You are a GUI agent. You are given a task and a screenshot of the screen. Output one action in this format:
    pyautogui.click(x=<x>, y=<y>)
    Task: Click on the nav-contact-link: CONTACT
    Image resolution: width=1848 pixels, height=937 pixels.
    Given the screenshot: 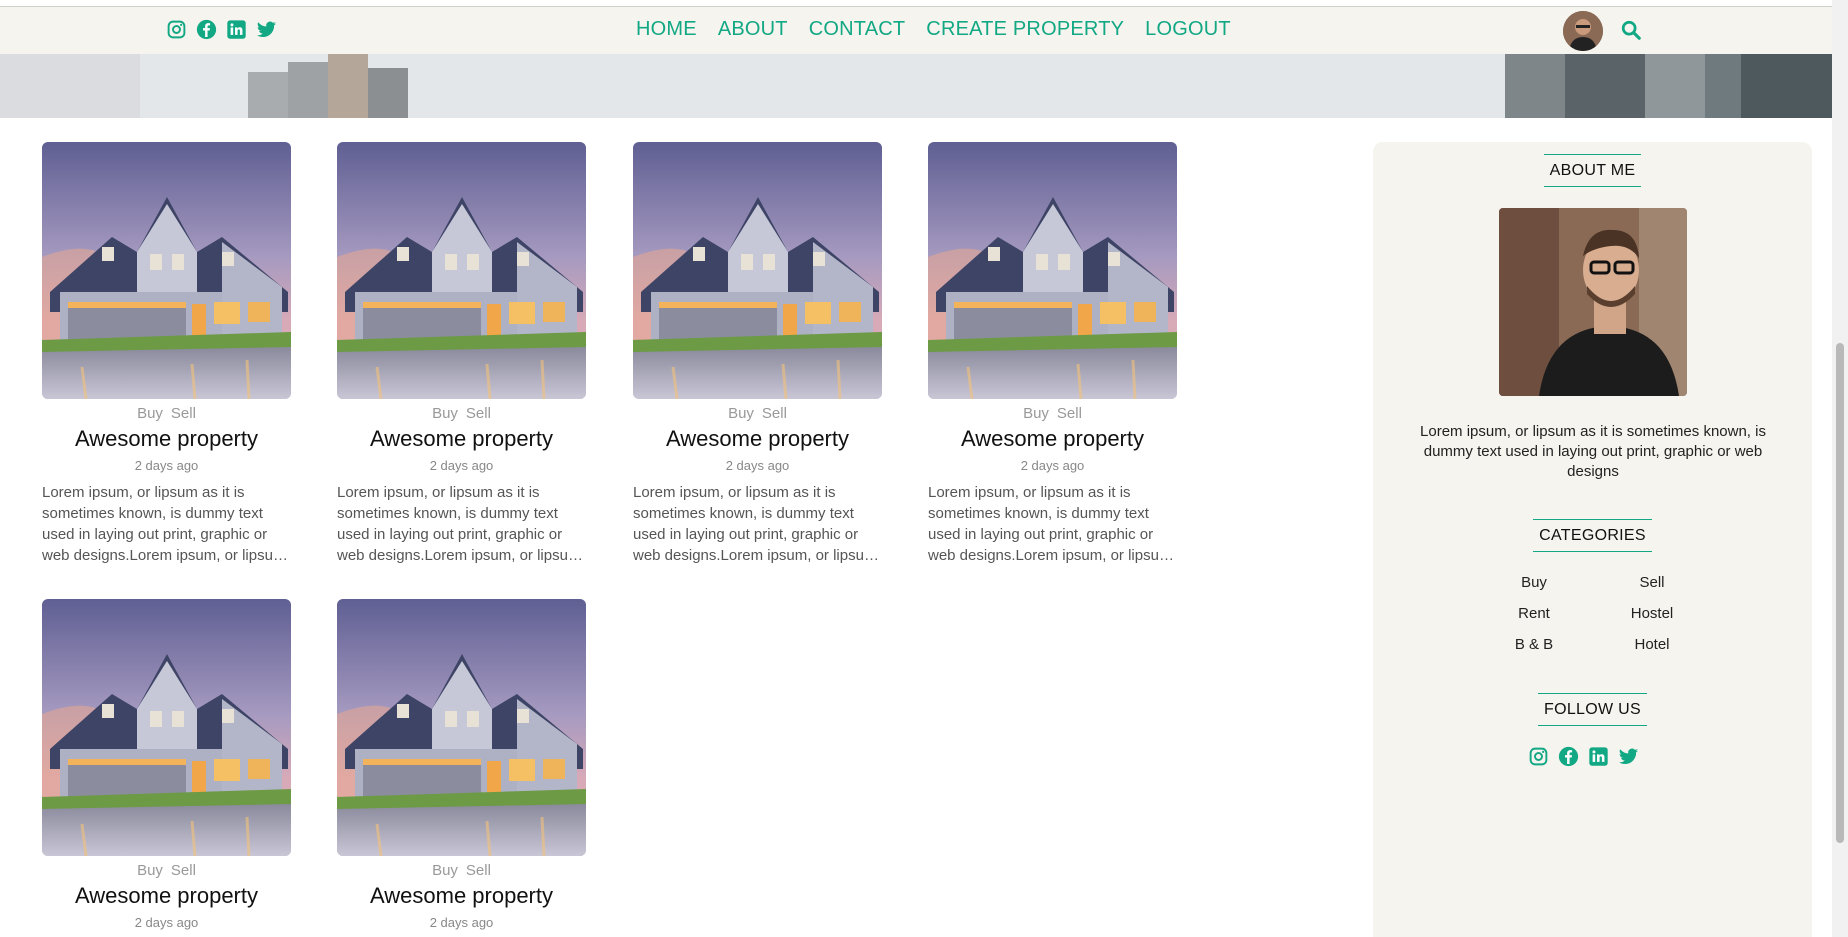 What is the action you would take?
    pyautogui.click(x=857, y=29)
    